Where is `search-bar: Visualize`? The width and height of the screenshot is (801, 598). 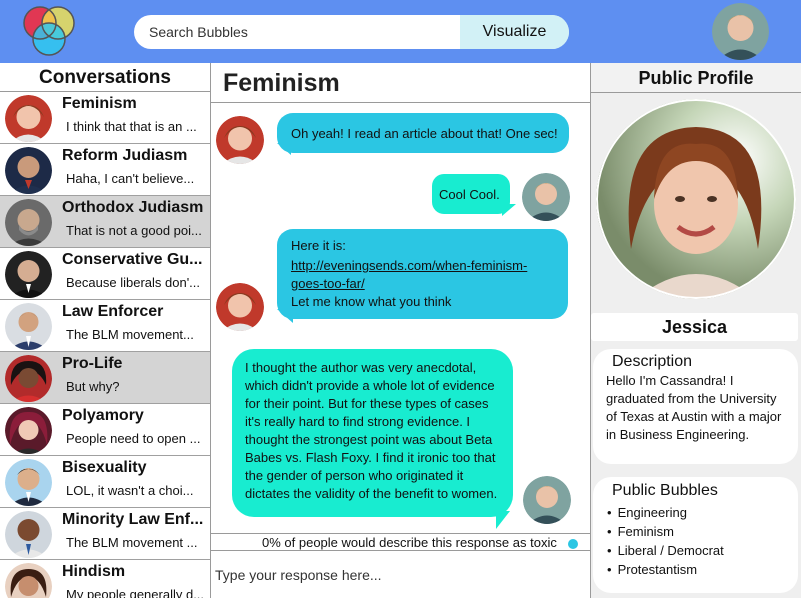 search-bar: Visualize is located at coordinates (351, 32).